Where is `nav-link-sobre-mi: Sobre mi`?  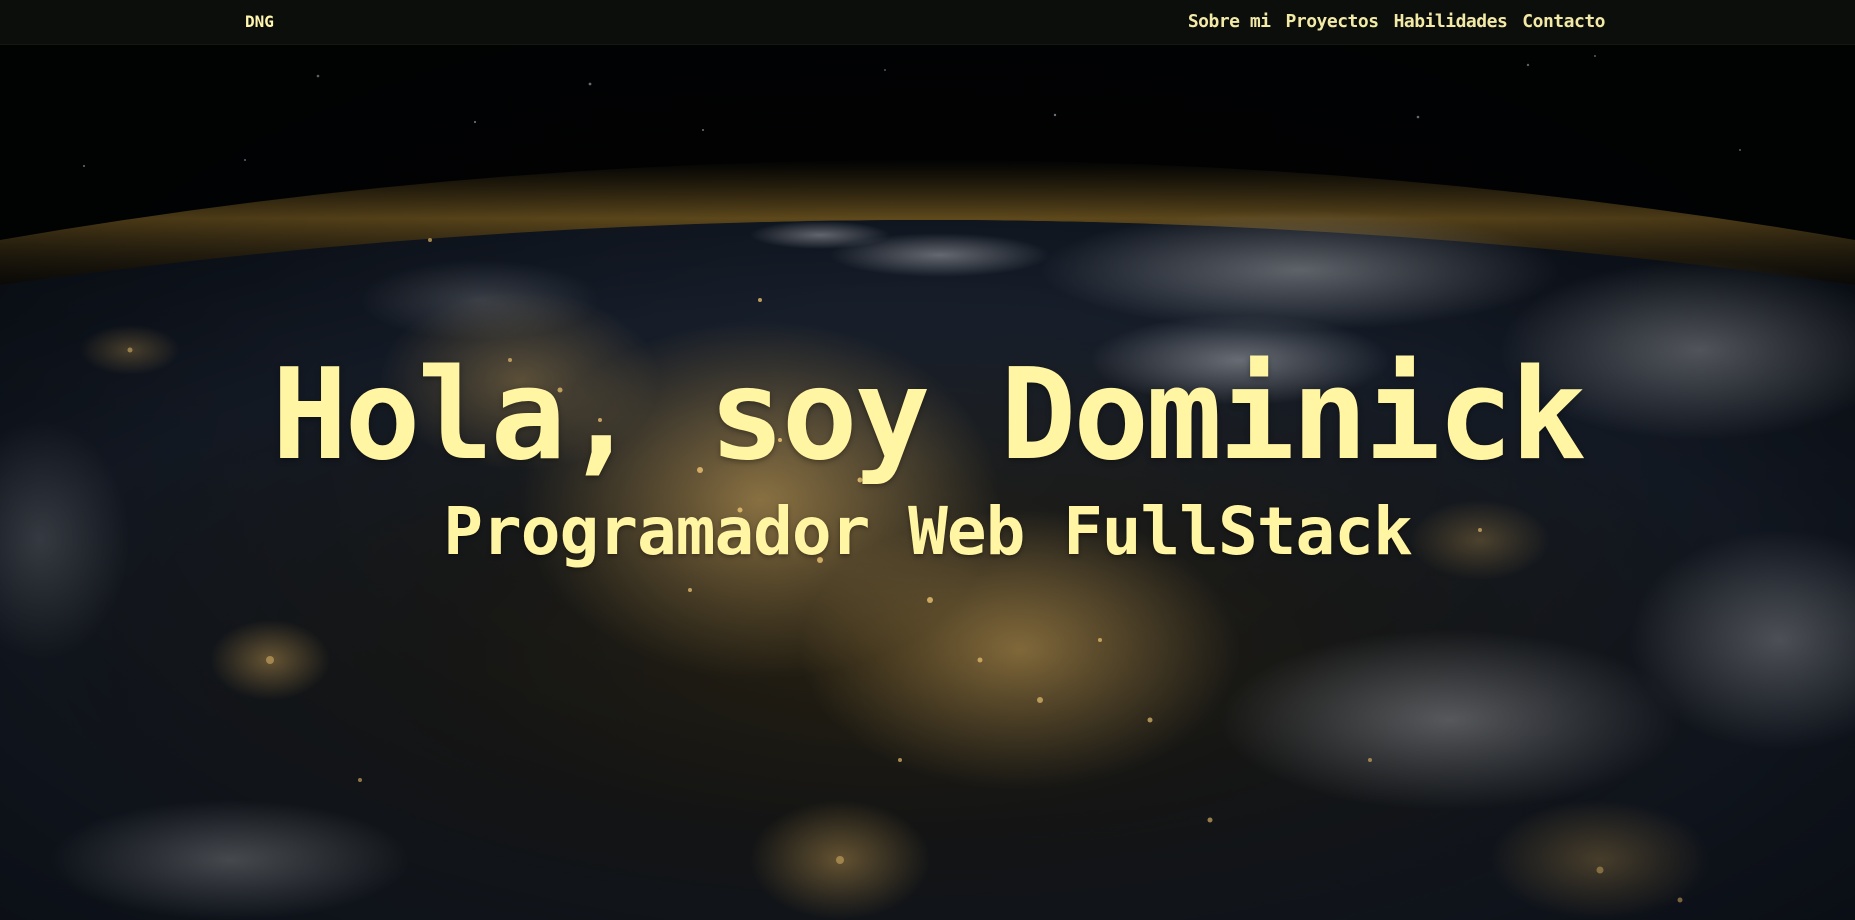 nav-link-sobre-mi: Sobre mi is located at coordinates (1229, 21).